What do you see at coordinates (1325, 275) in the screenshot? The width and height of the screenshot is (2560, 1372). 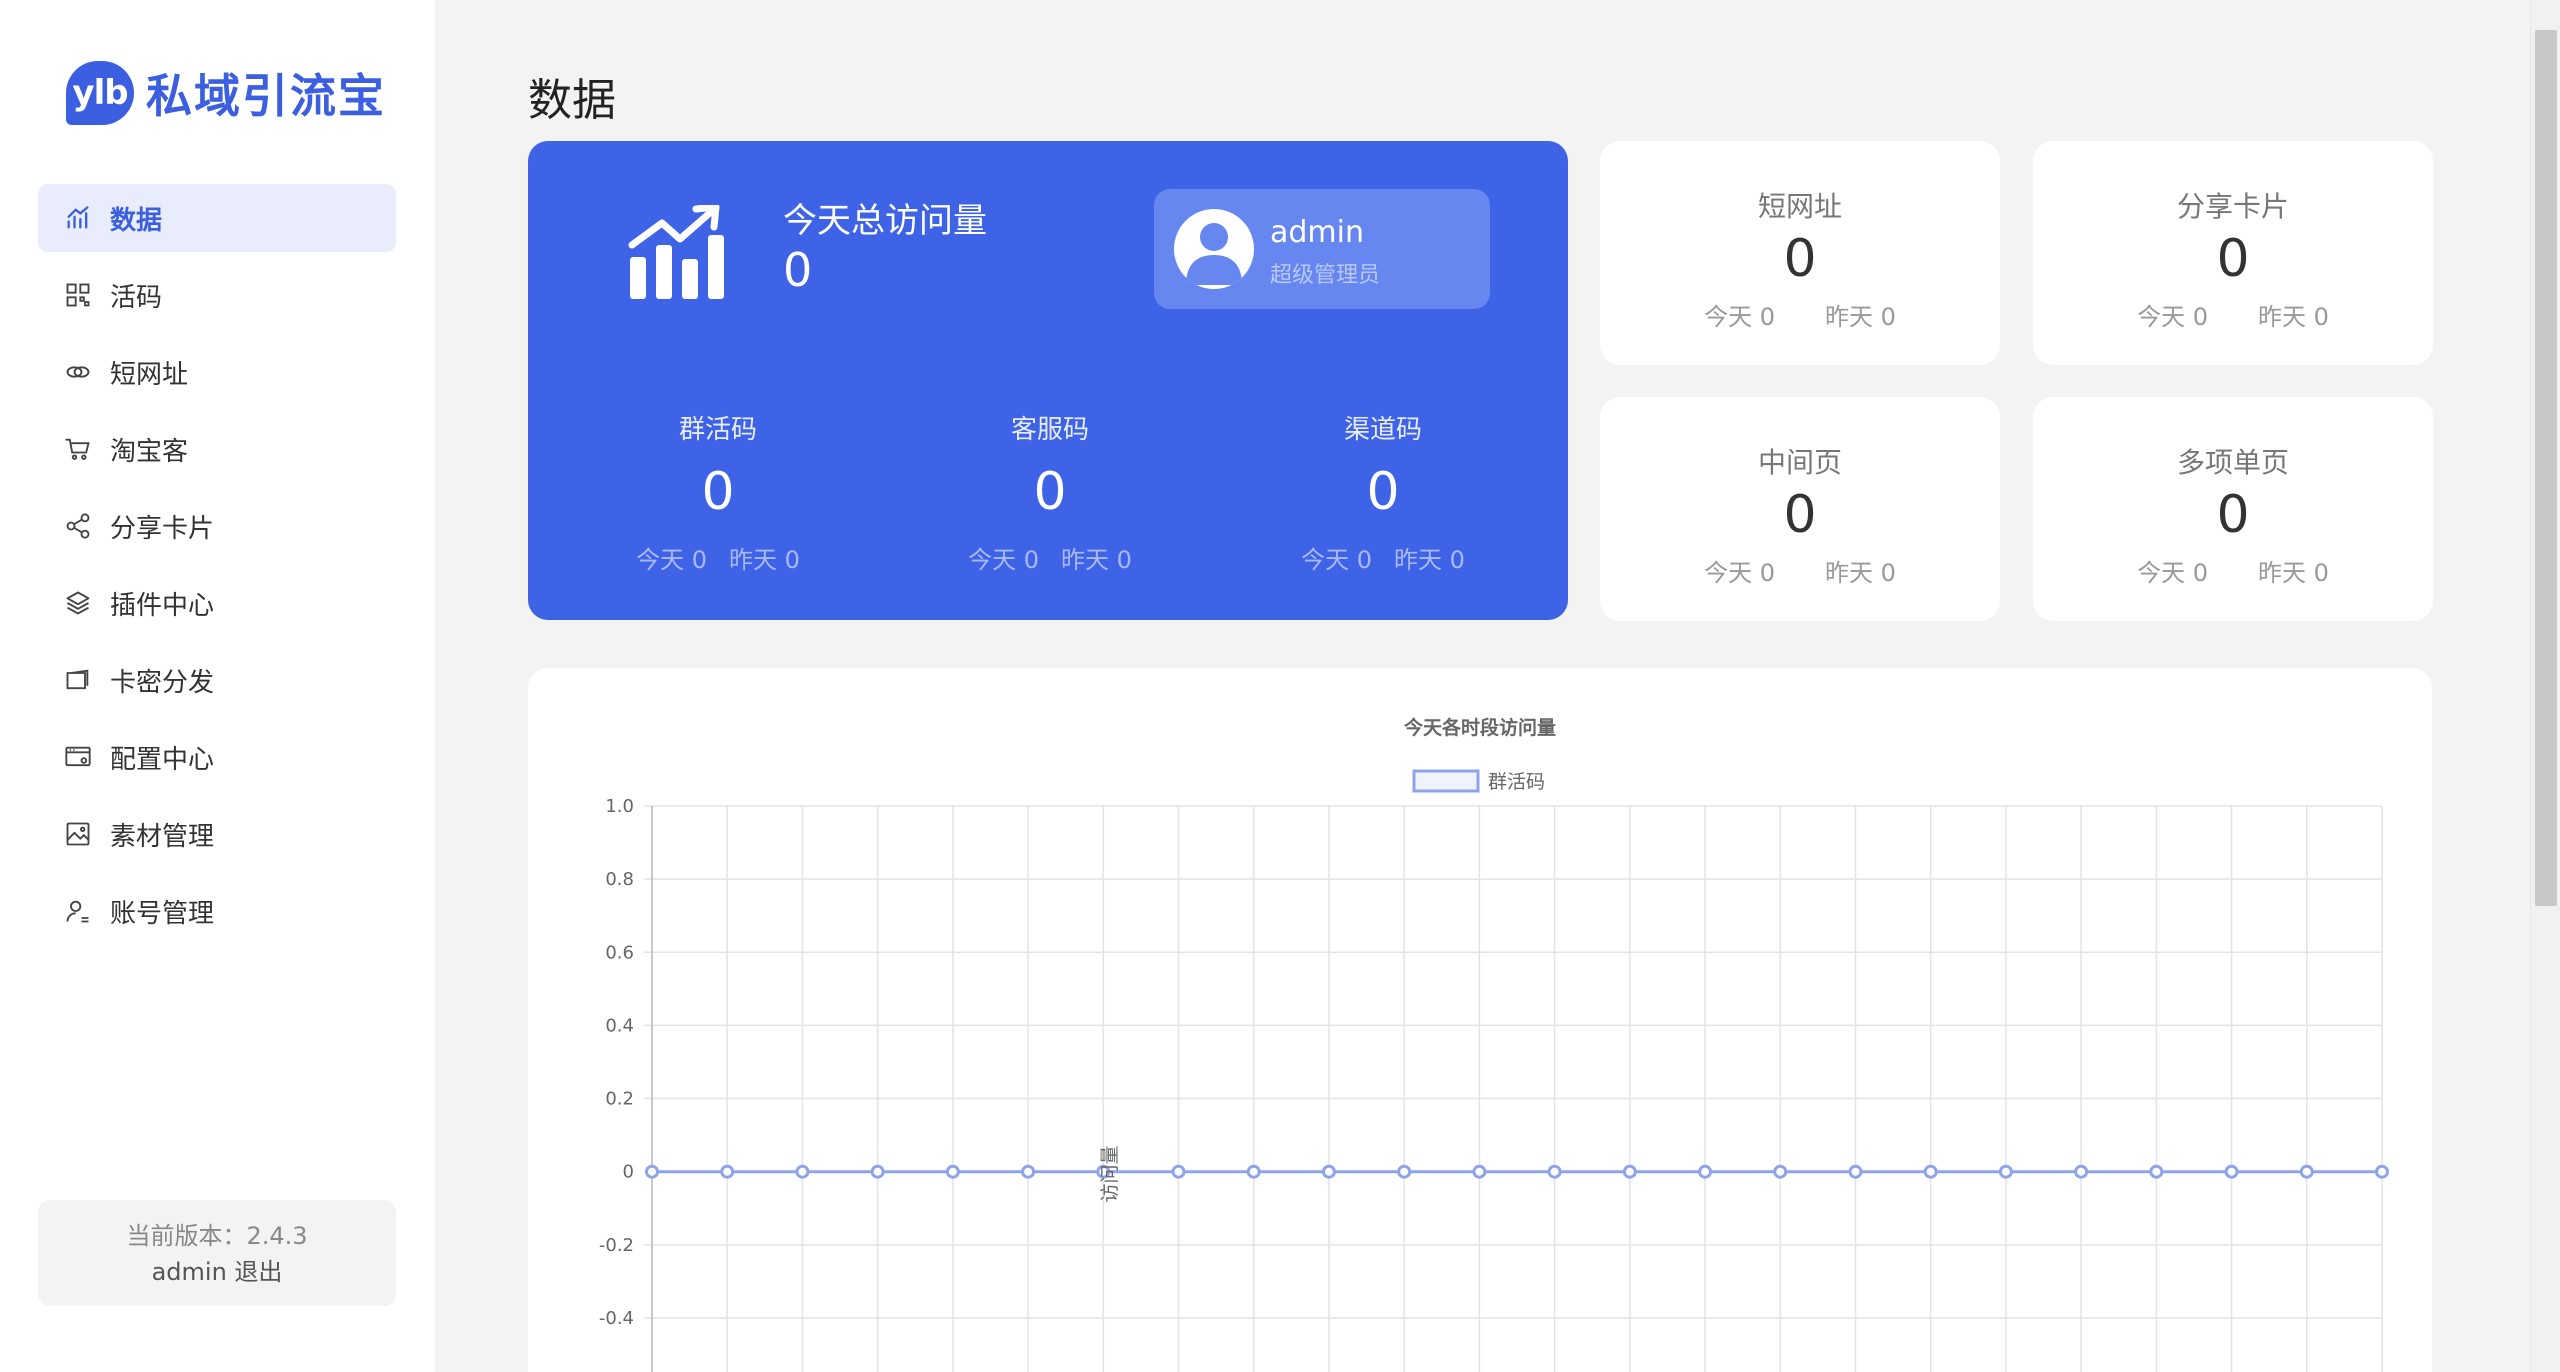 I see `user-role: 超级管理员` at bounding box center [1325, 275].